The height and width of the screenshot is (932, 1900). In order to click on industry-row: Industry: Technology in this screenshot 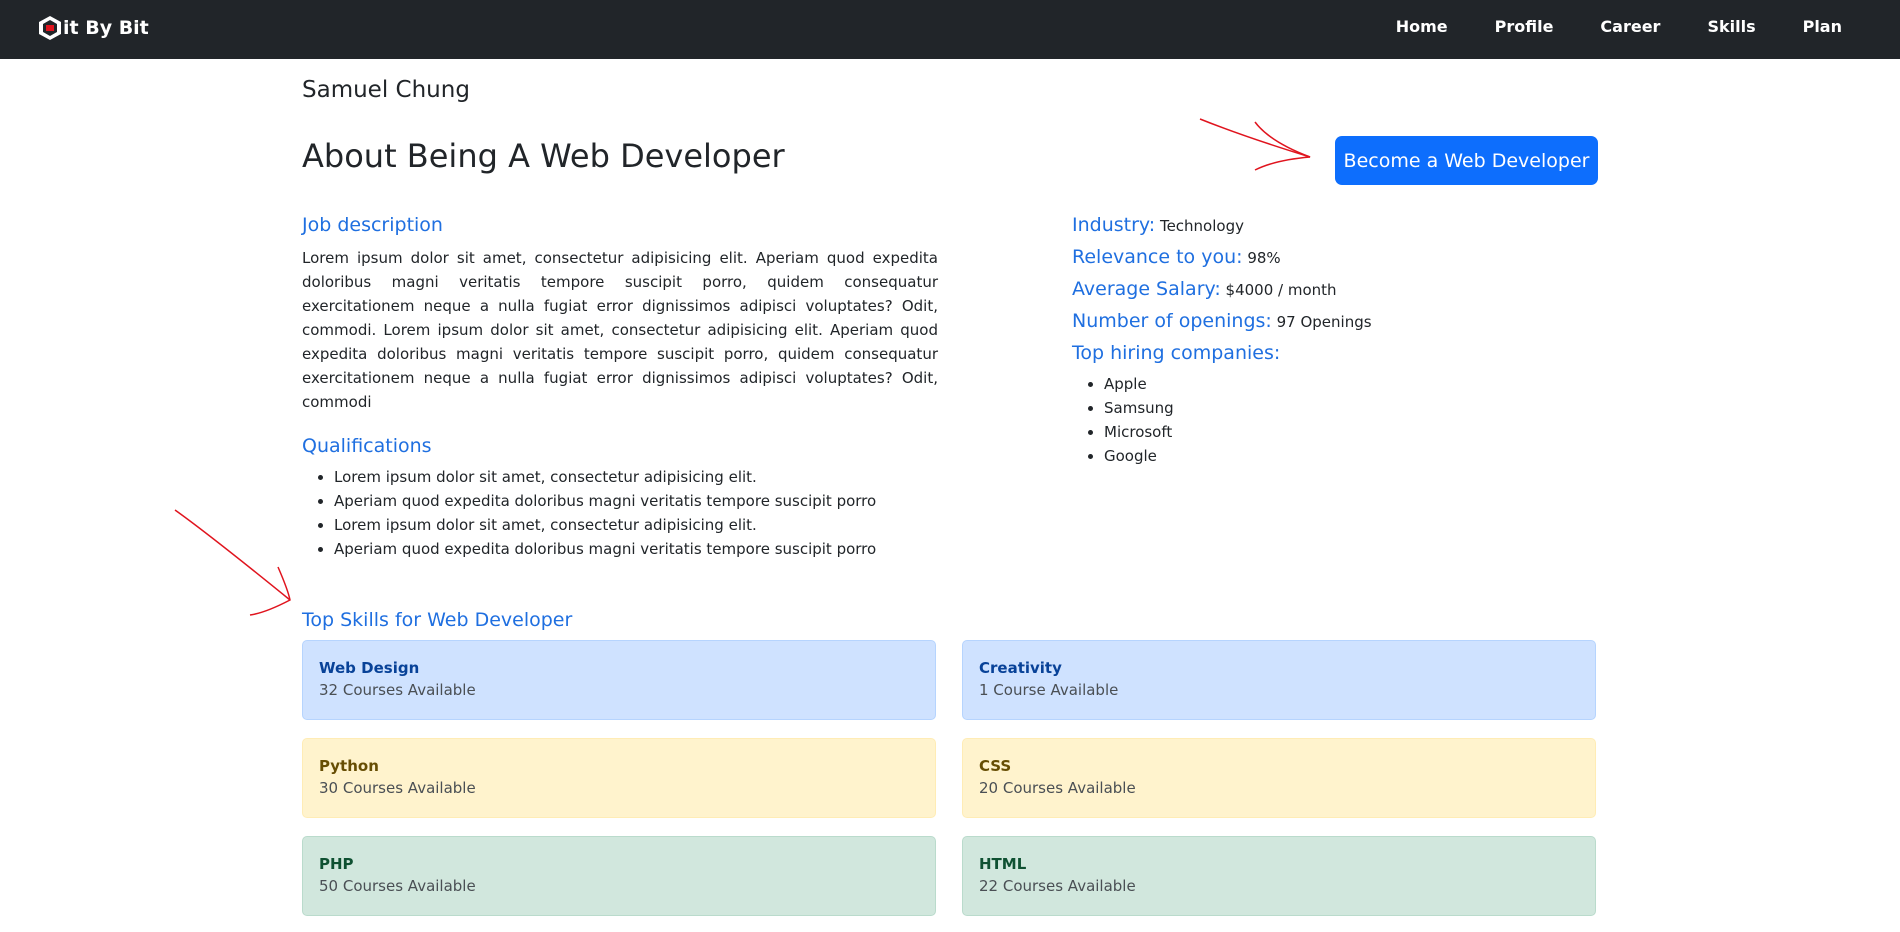, I will do `click(1158, 225)`.